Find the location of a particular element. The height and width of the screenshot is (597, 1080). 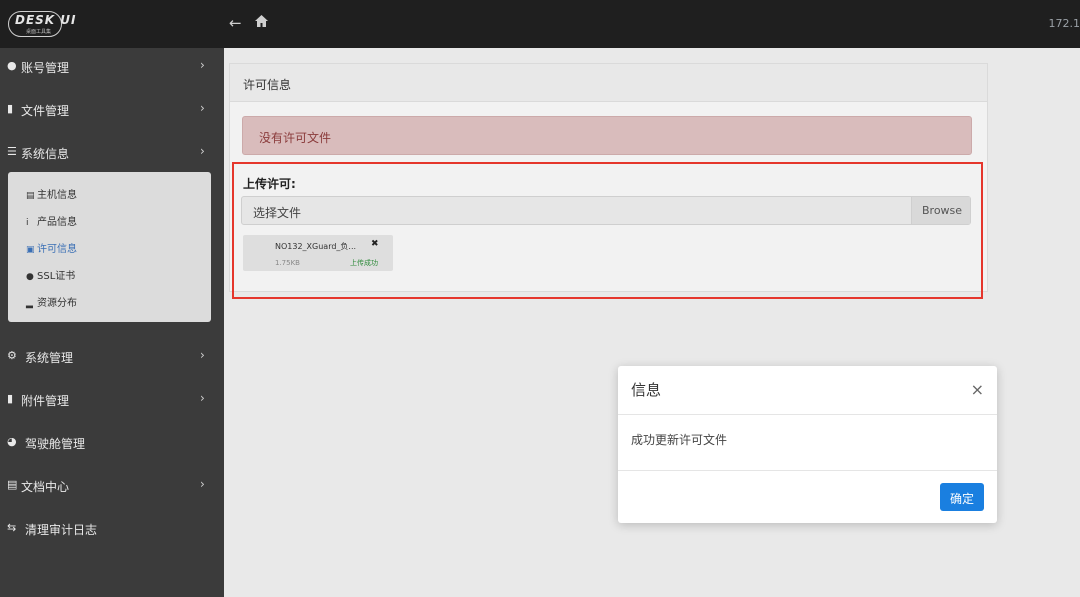

file-input-placeholder: 选择文件 is located at coordinates (277, 213).